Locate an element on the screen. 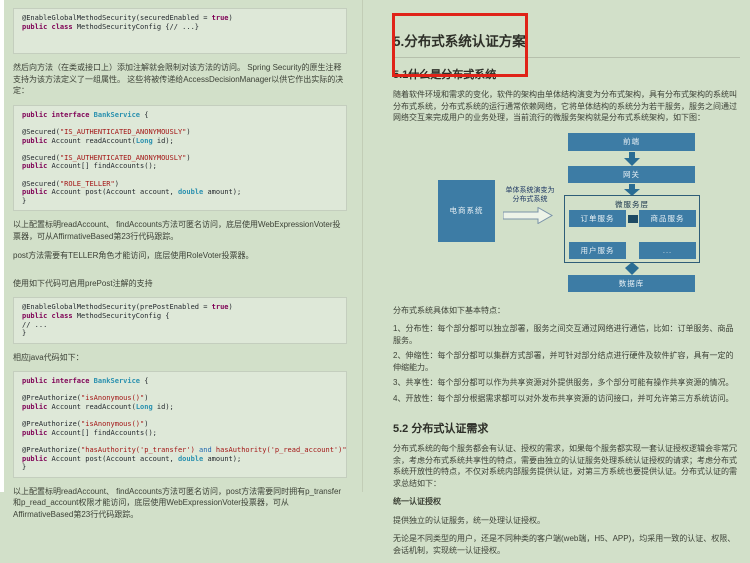 The height and width of the screenshot is (563, 750). diagram-service-box: 商品服务 is located at coordinates (667, 218).